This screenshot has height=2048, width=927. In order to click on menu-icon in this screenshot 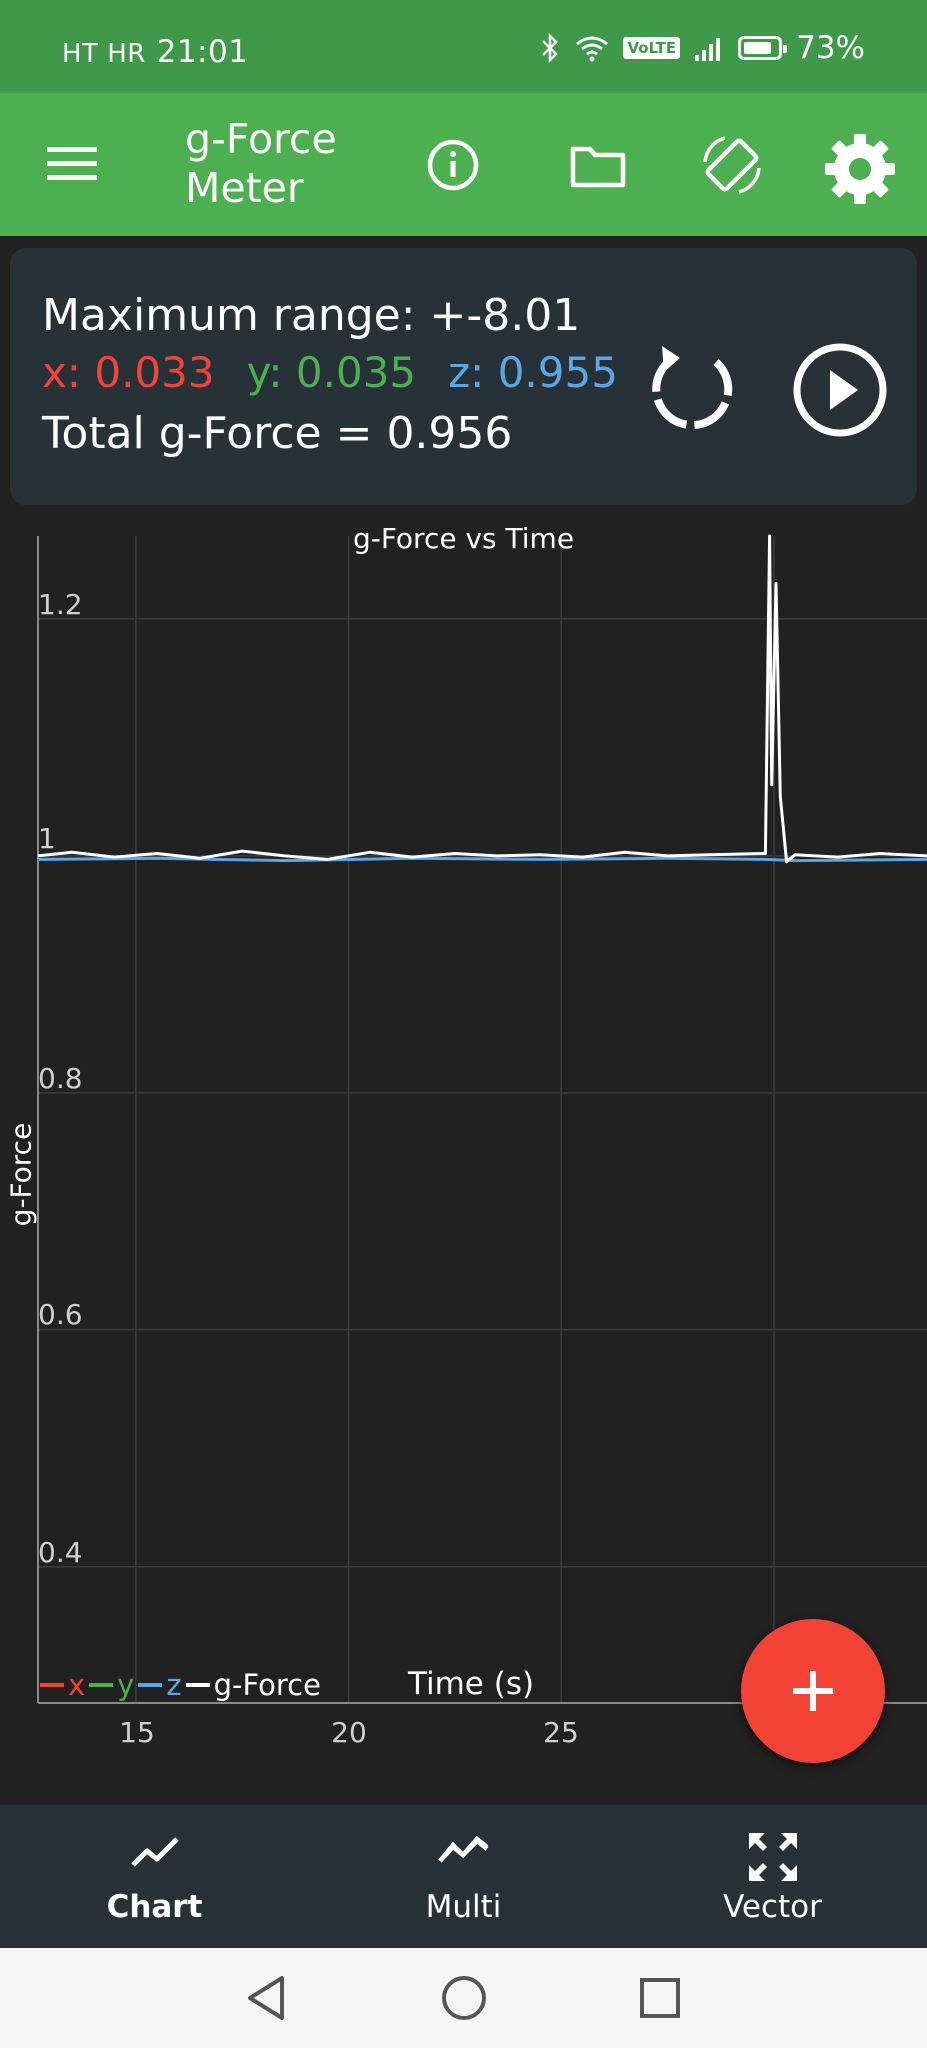, I will do `click(72, 164)`.